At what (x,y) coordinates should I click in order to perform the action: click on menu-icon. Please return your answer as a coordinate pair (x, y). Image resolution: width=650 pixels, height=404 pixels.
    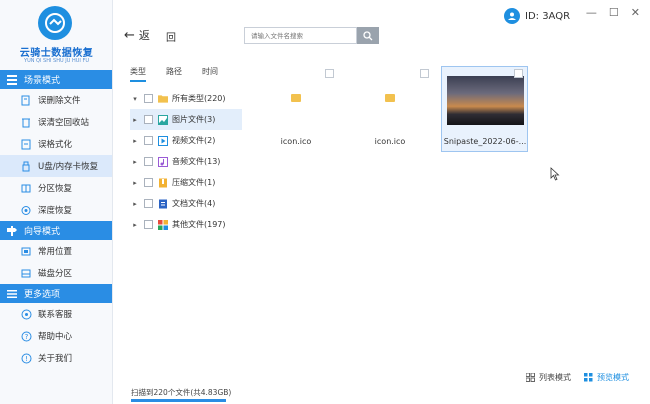
    Looking at the image, I should click on (12, 294).